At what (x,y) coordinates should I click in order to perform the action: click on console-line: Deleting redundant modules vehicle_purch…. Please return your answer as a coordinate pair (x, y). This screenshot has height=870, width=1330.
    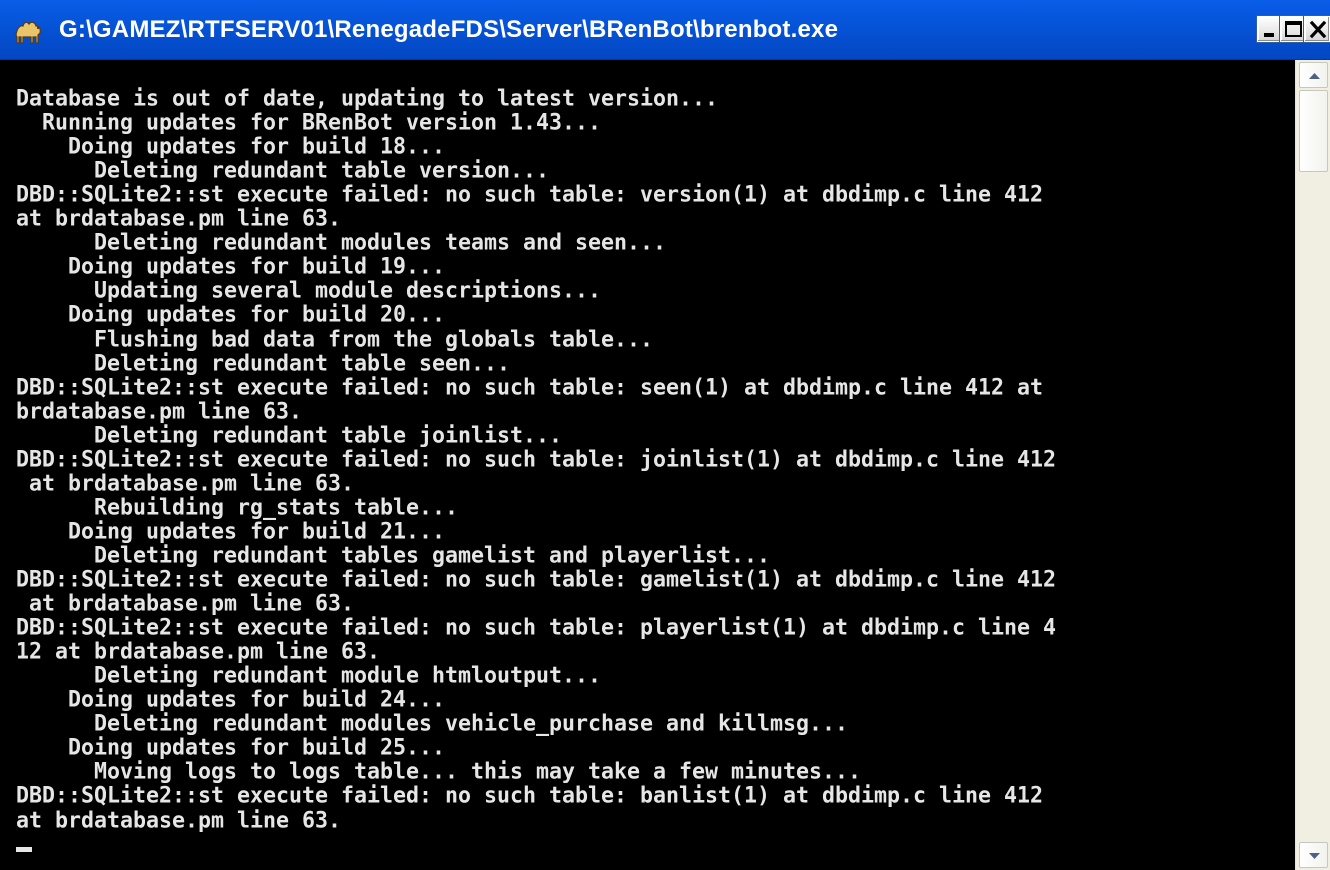
    Looking at the image, I should click on (432, 724).